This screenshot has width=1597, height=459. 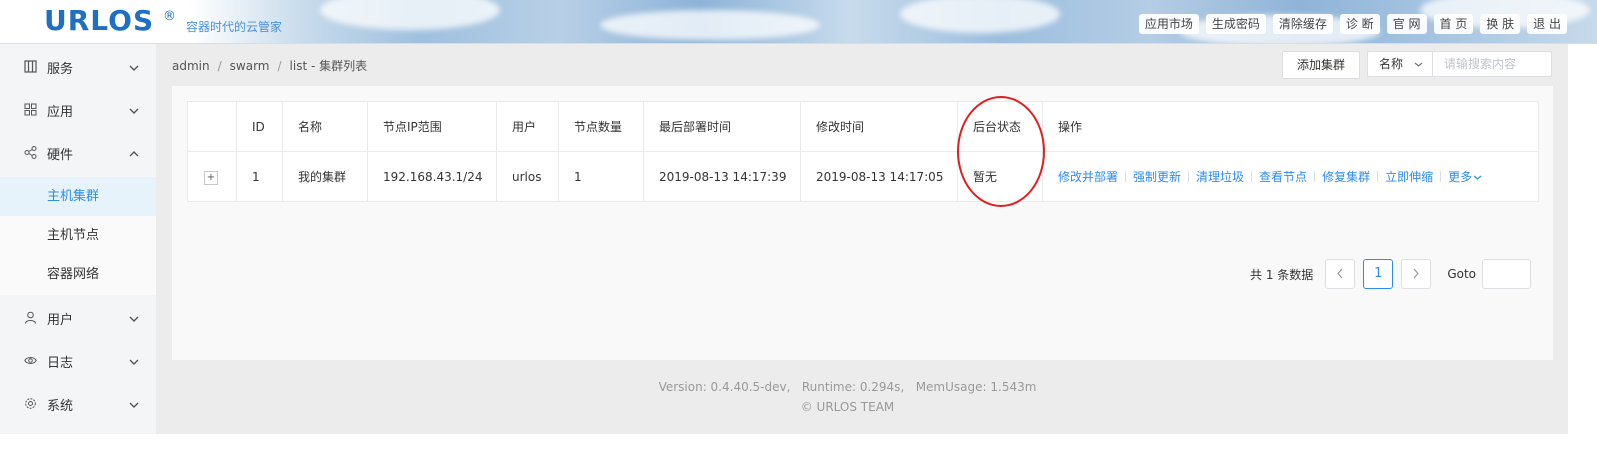 I want to click on expand-row-button: +, so click(x=211, y=177).